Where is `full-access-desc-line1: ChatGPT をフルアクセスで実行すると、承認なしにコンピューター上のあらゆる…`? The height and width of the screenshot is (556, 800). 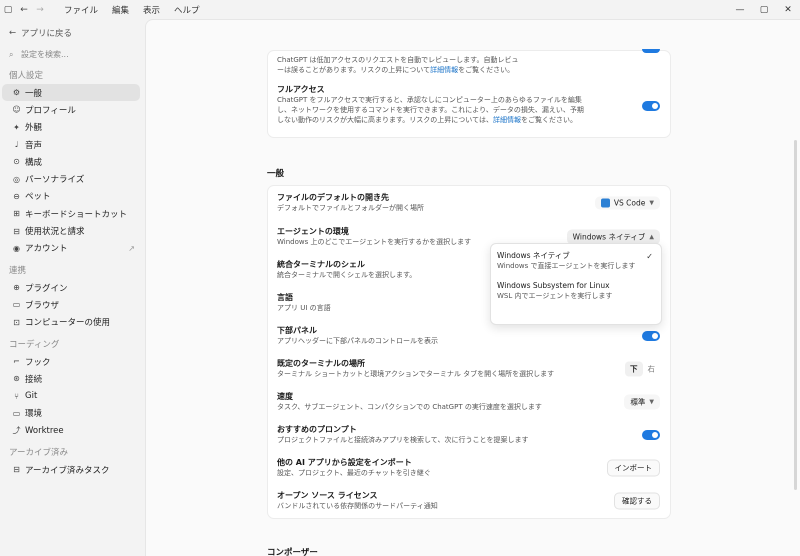 full-access-desc-line1: ChatGPT をフルアクセスで実行すると、承認なしにコンピューター上のあらゆる… is located at coordinates (429, 100).